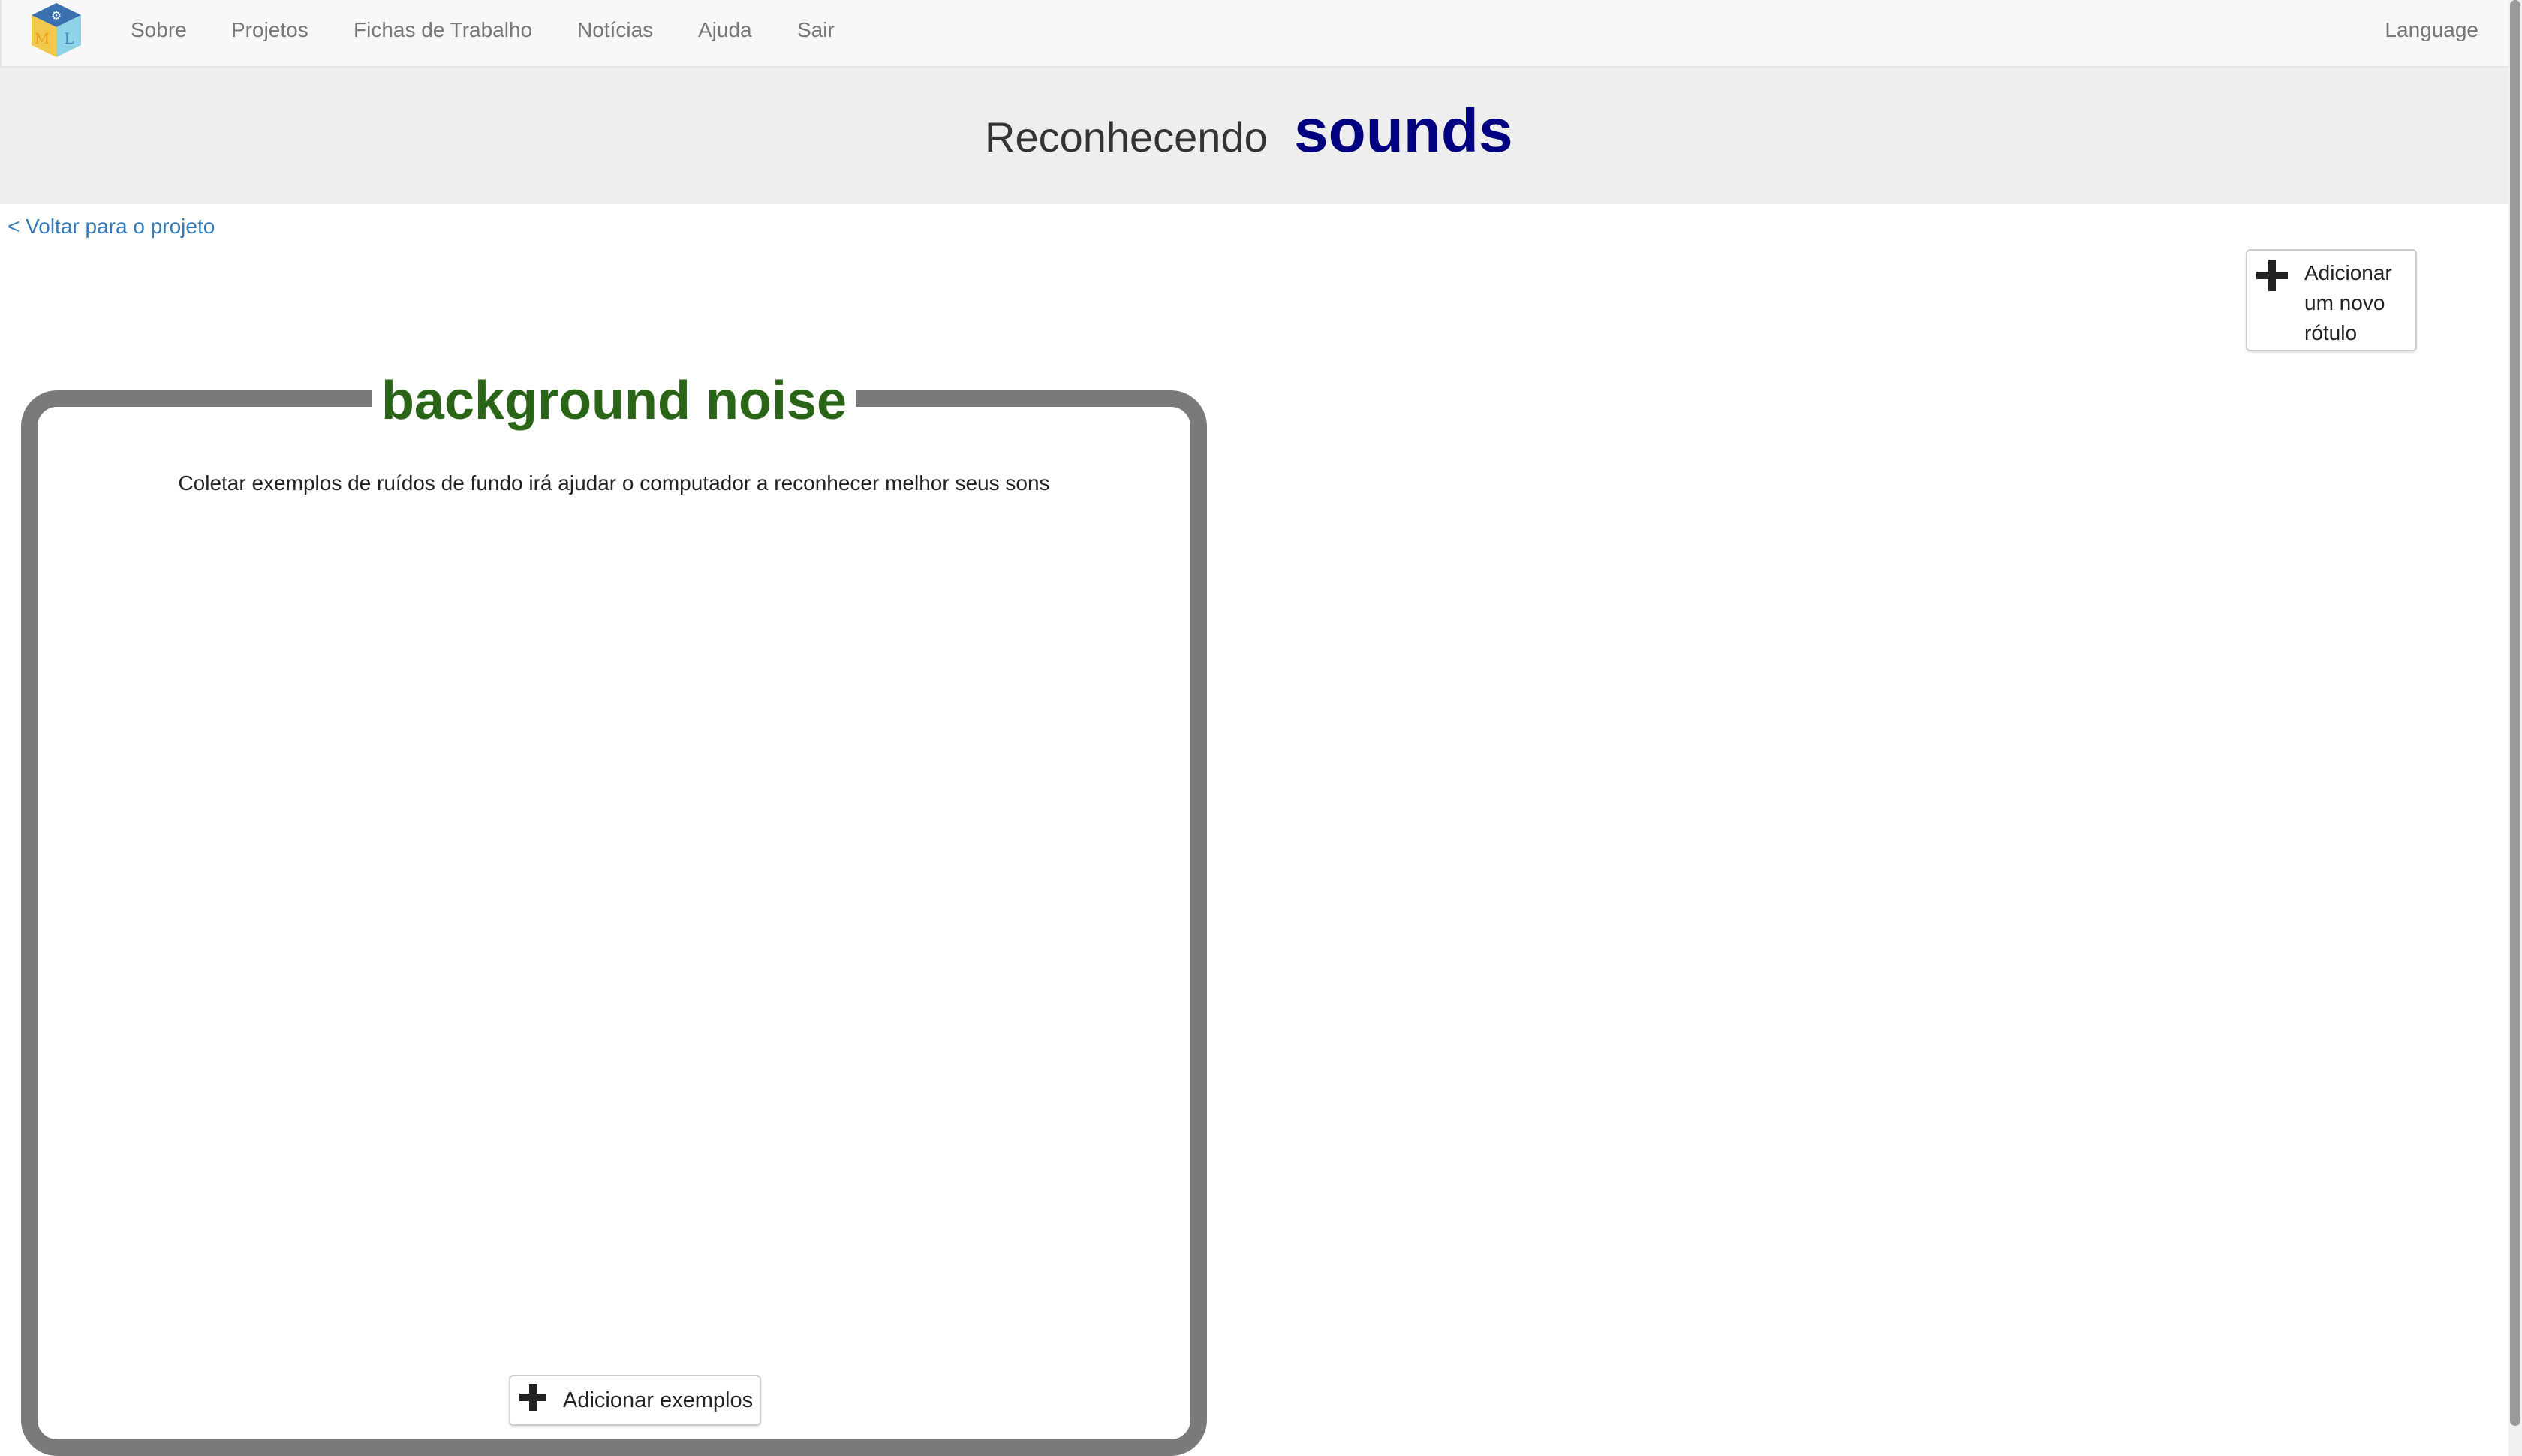  Describe the element at coordinates (658, 1400) in the screenshot. I see `add-examples-button-text: Adicionar exemplos` at that location.